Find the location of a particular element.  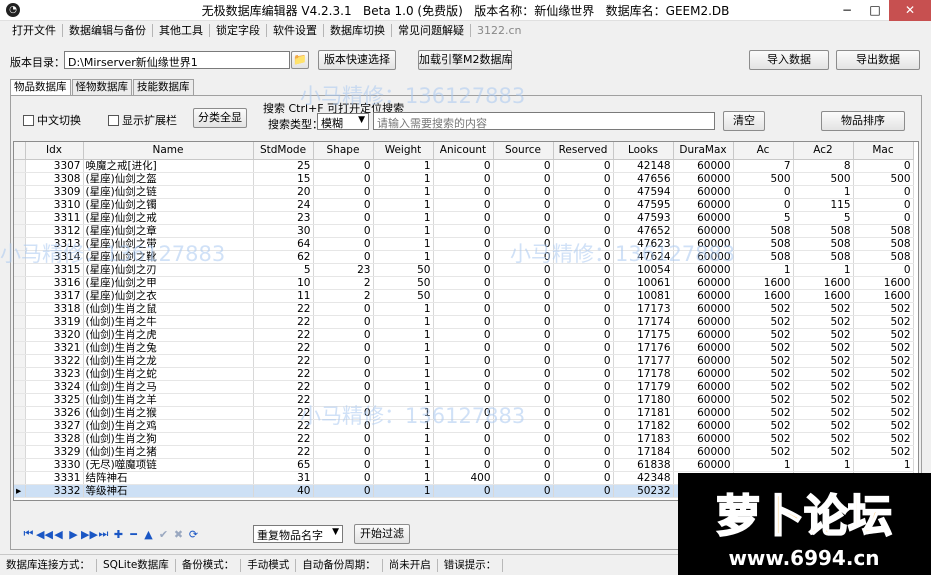

table-cell: 47623 is located at coordinates (643, 244).